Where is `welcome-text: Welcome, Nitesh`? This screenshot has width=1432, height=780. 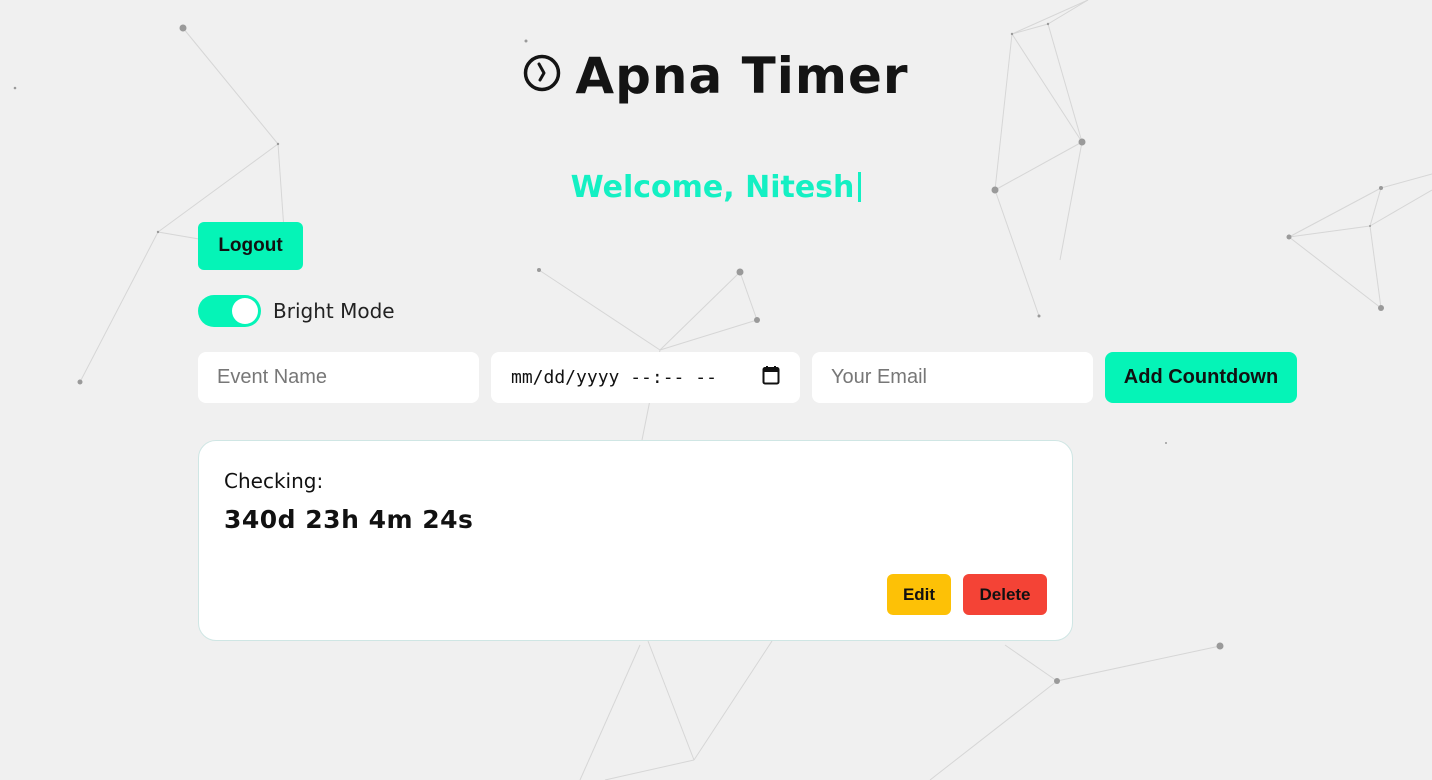
welcome-text: Welcome, Nitesh is located at coordinates (712, 187).